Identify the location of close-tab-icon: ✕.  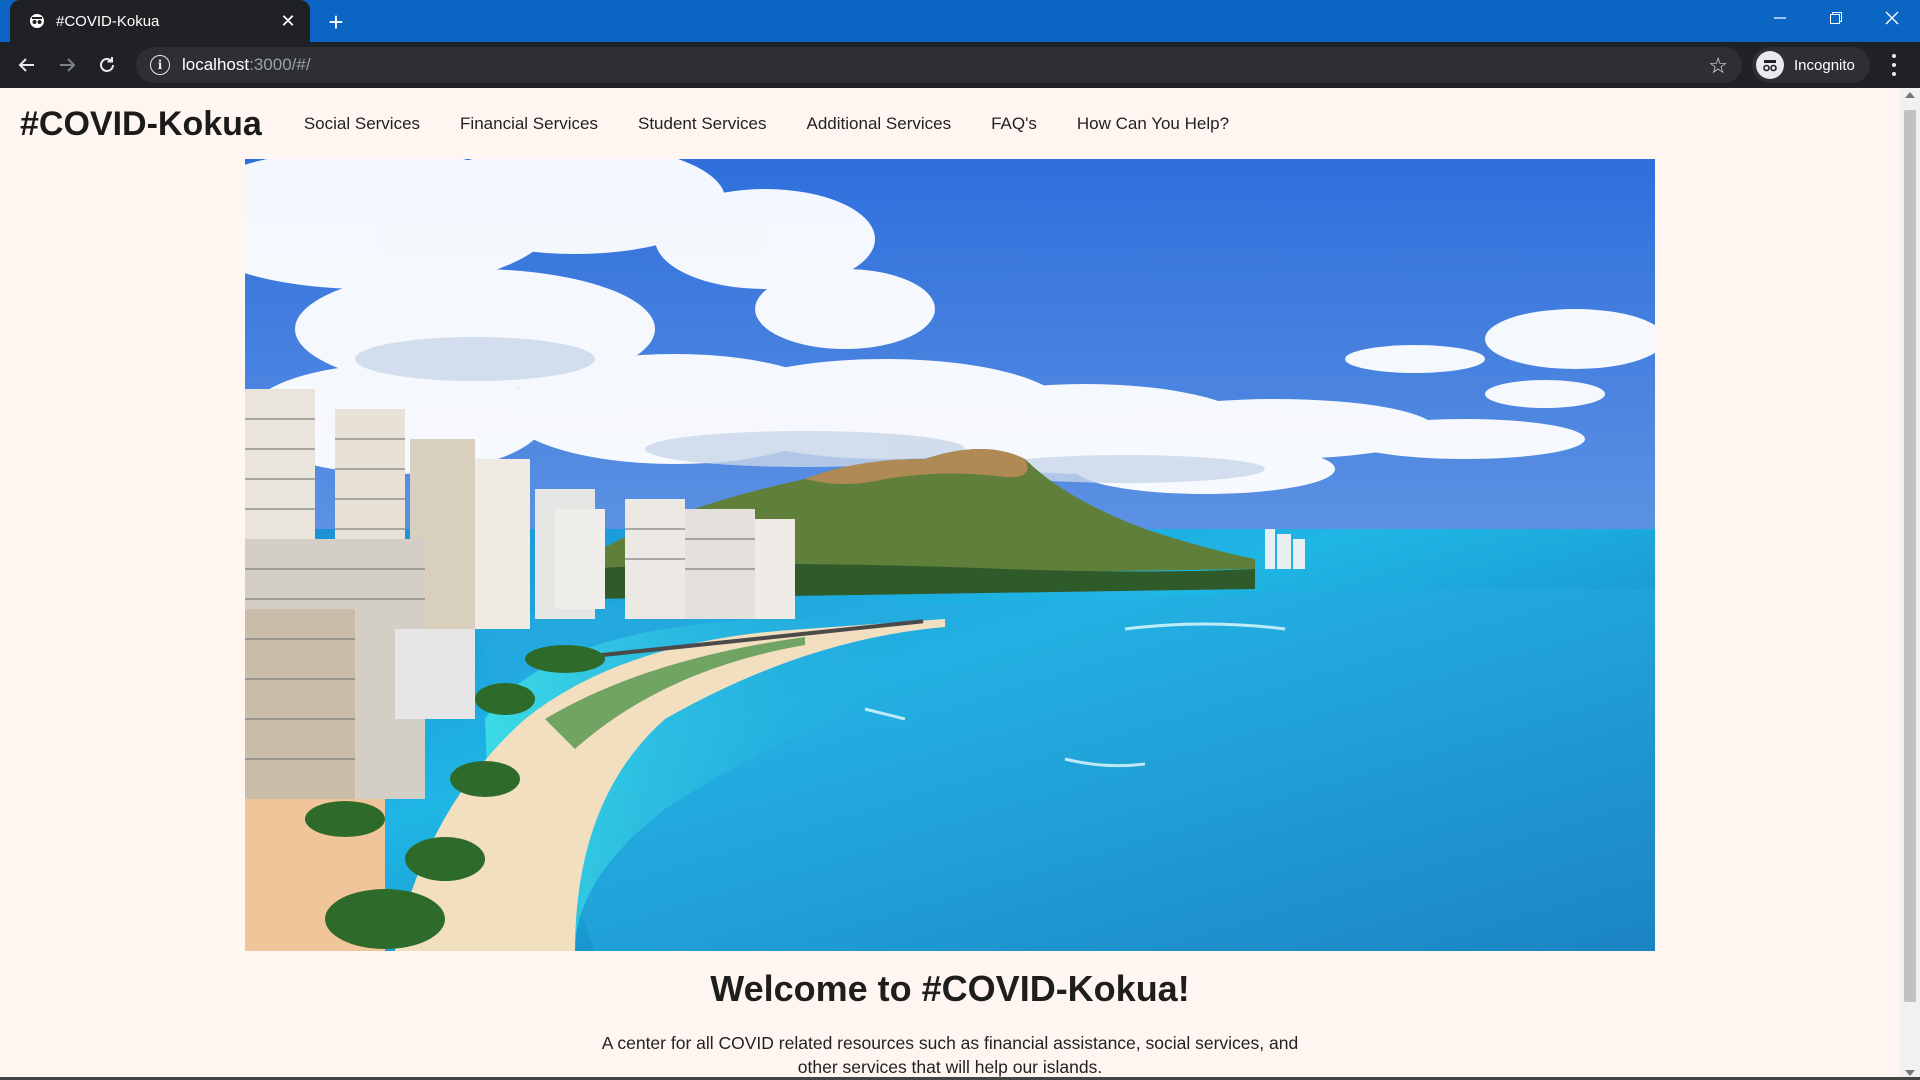
(288, 21).